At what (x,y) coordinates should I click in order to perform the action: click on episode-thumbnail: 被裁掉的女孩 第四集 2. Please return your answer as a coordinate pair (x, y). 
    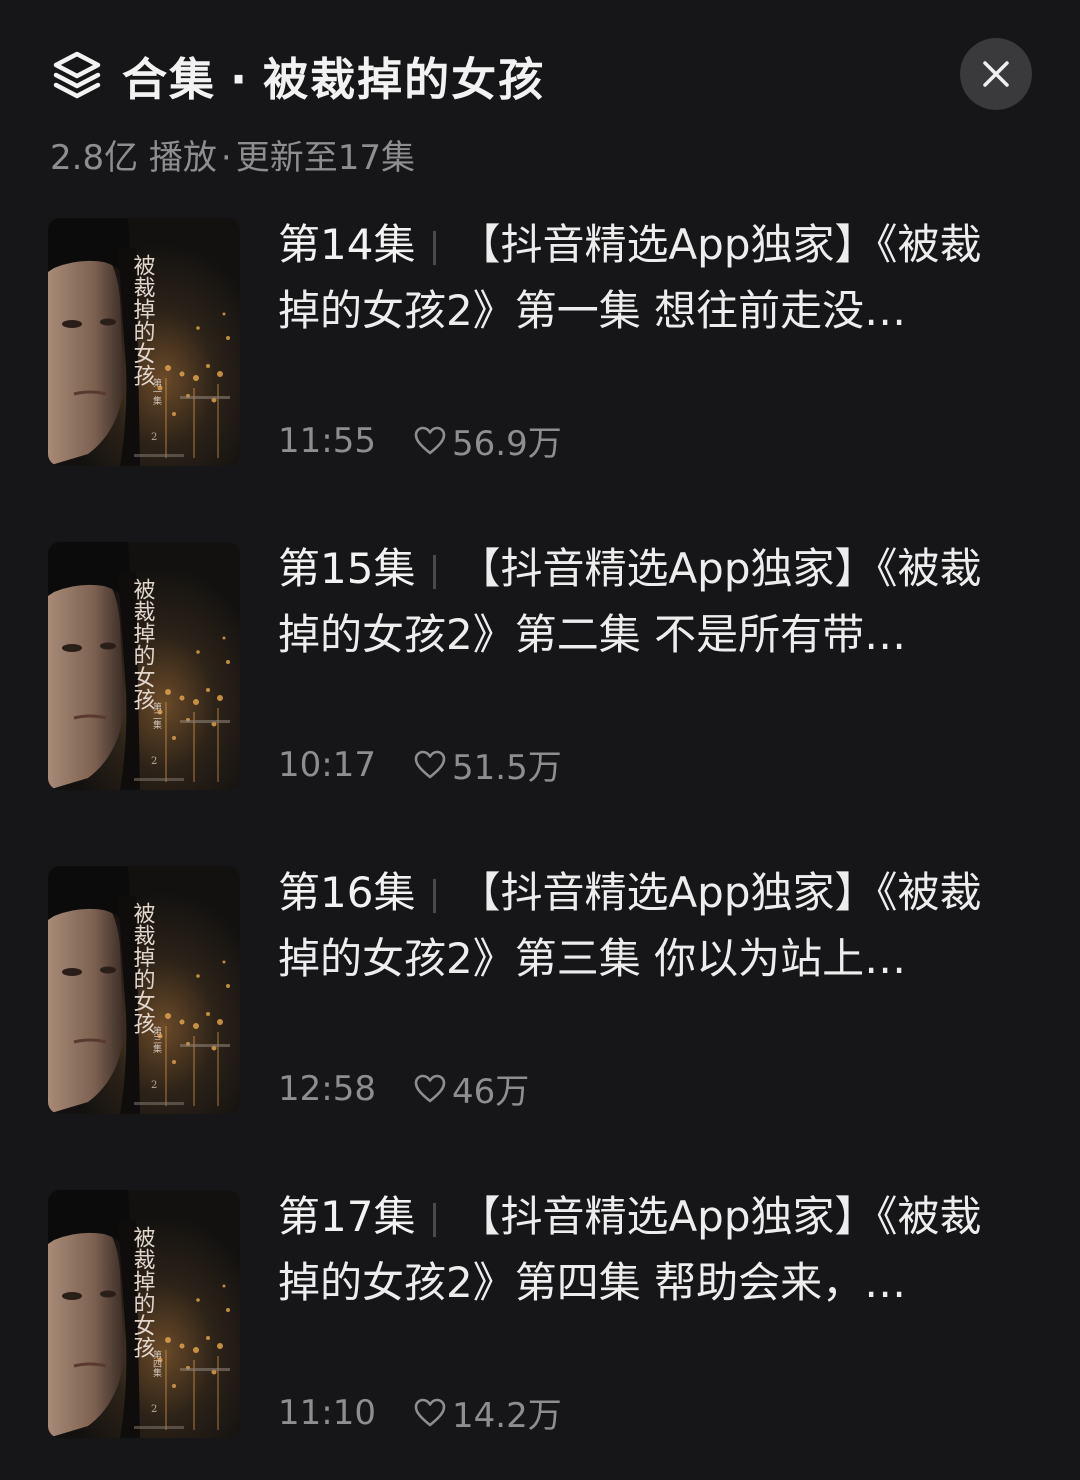
    Looking at the image, I should click on (144, 1314).